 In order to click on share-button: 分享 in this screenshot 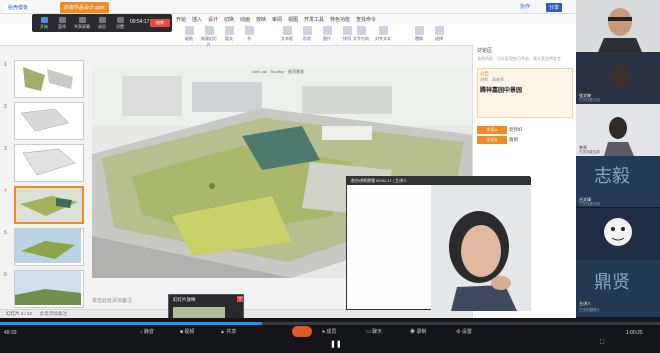, I will do `click(554, 7)`.